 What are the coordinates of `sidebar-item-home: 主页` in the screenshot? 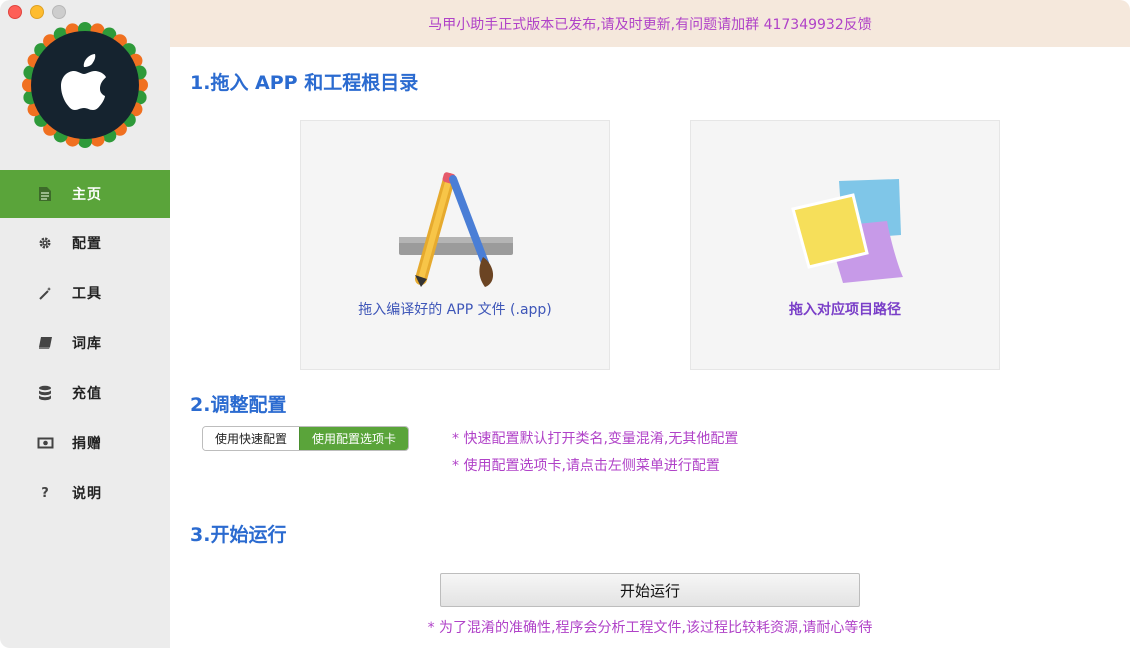 It's located at (85, 194).